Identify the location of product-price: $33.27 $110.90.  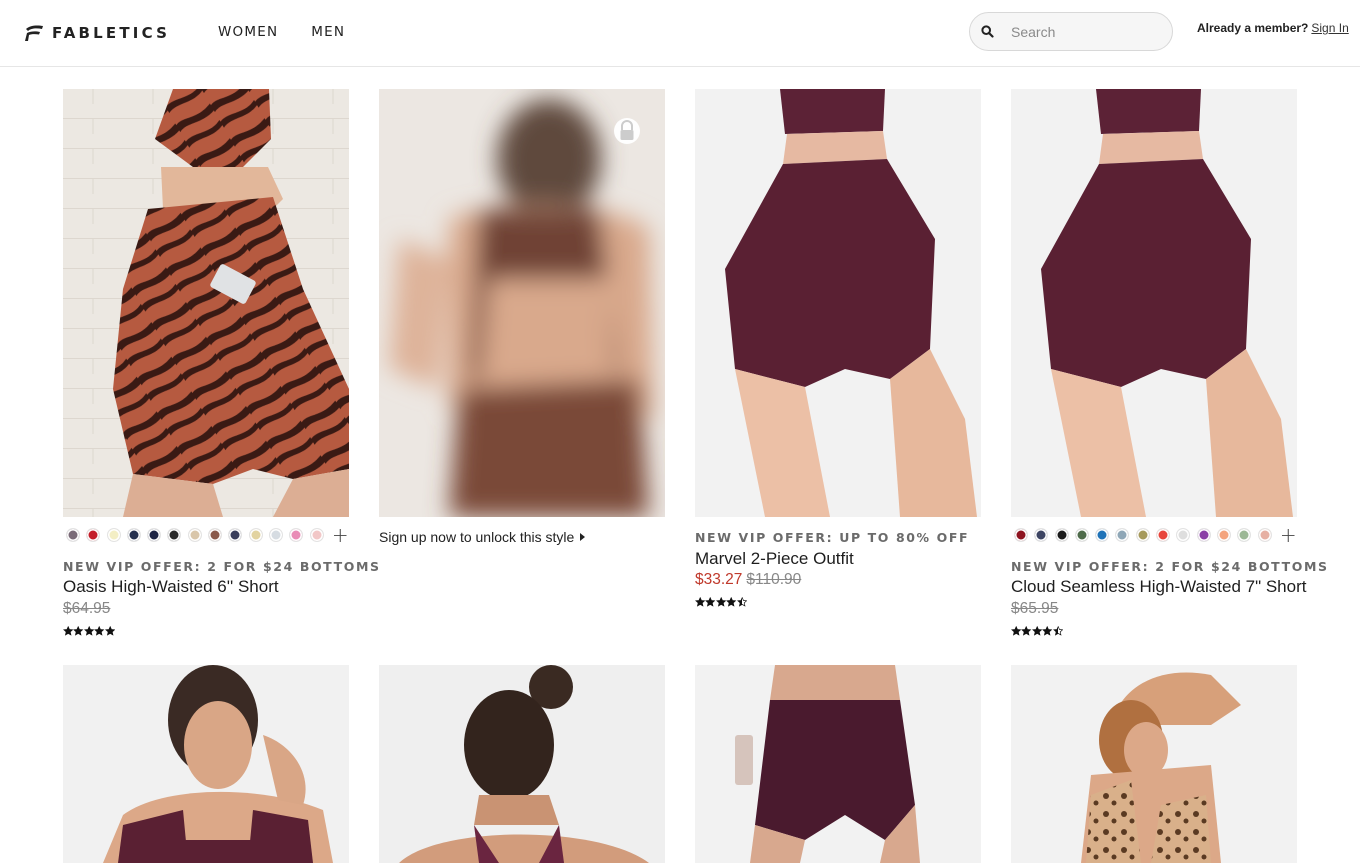
(748, 580).